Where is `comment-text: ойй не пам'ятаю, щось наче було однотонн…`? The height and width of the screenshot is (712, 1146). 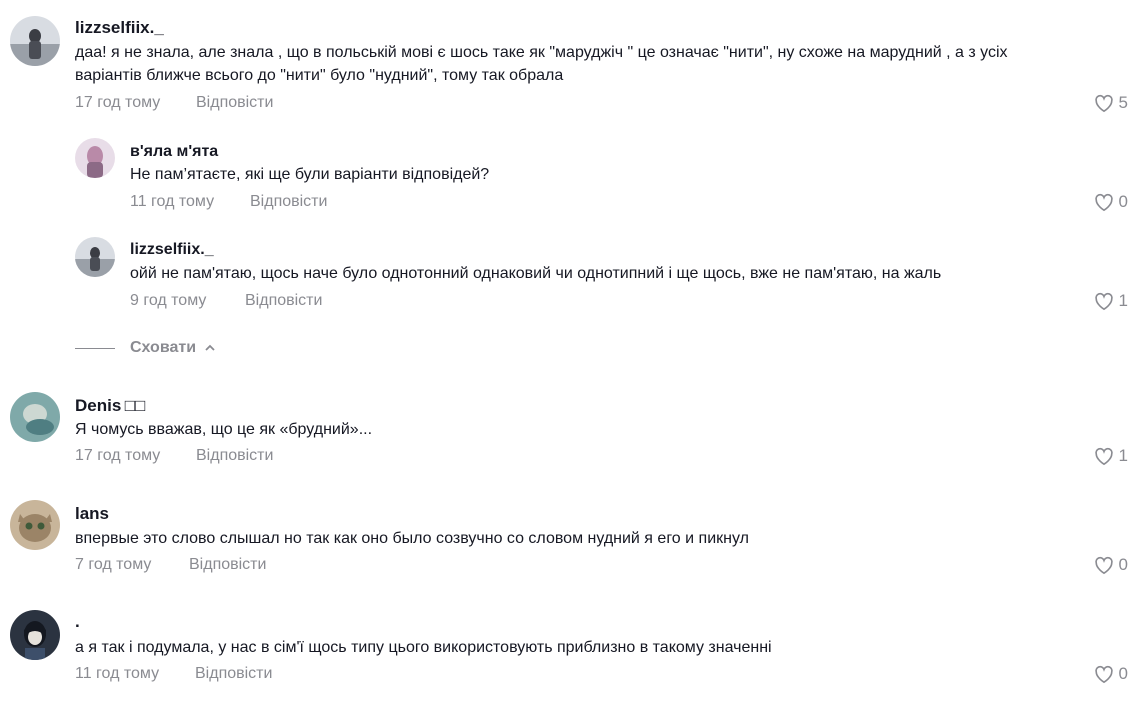 comment-text: ойй не пам'ятаю, щось наче було однотонн… is located at coordinates (536, 273).